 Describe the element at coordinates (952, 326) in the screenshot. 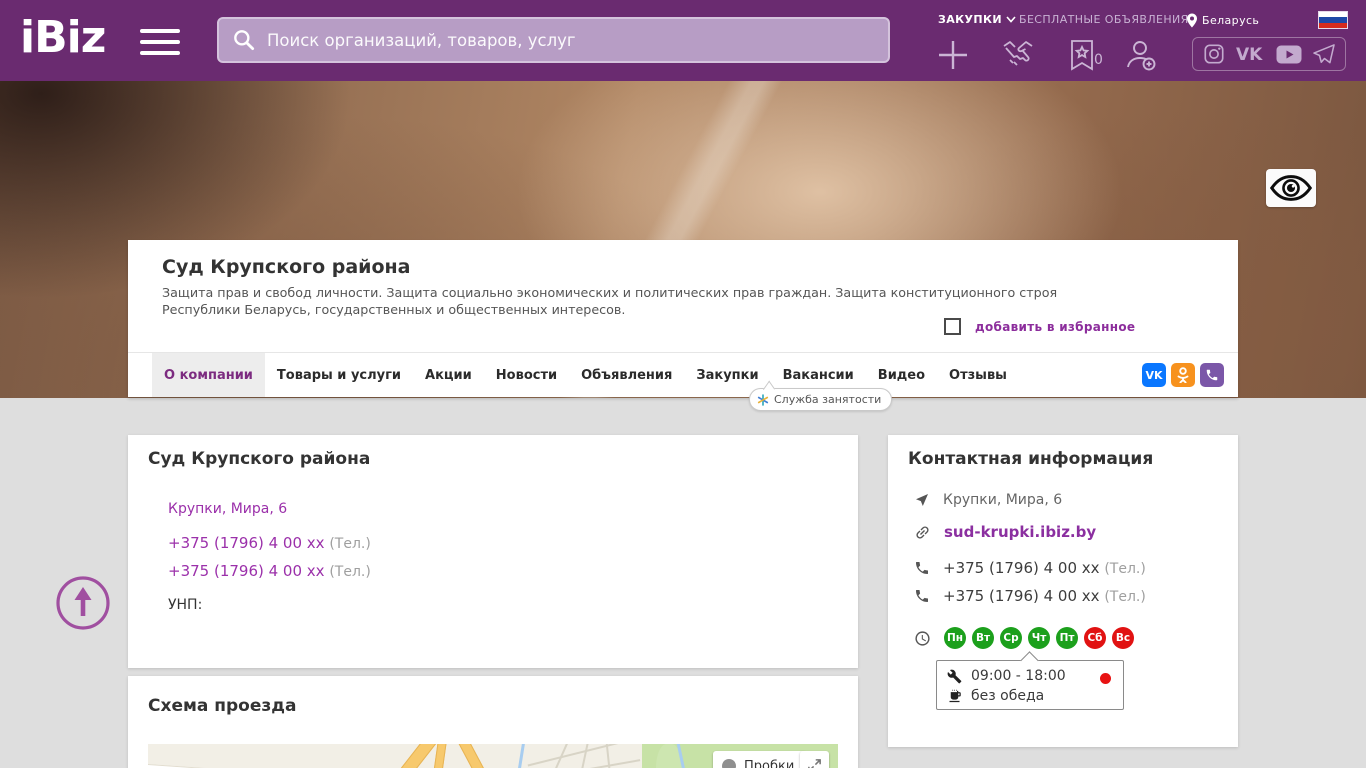

I see `favorite-checkbox` at that location.